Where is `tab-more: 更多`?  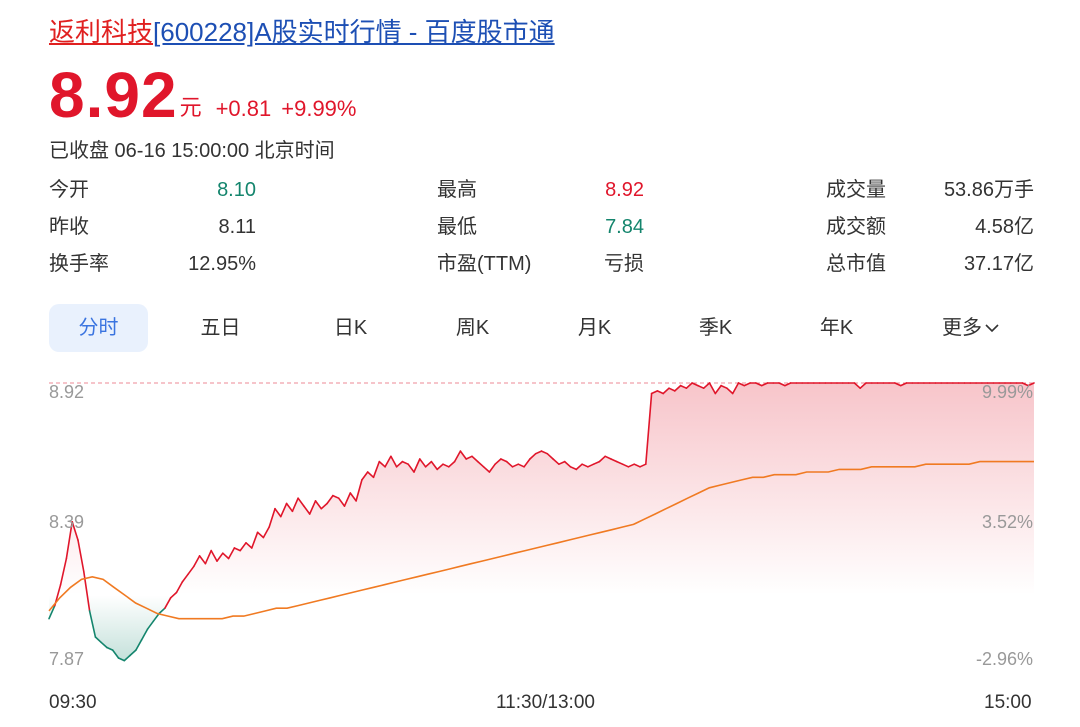 tab-more: 更多 is located at coordinates (970, 328).